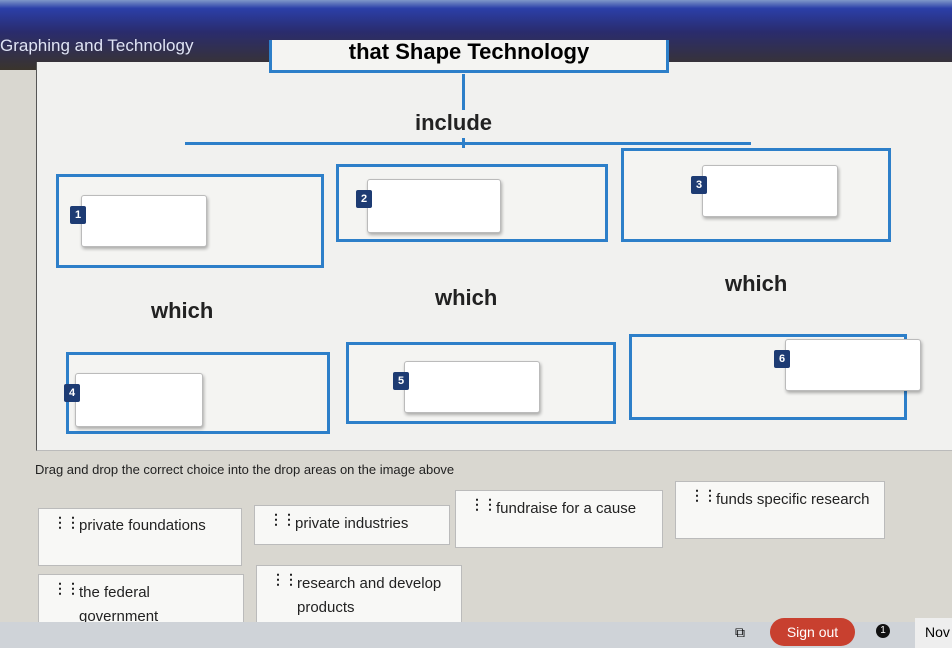 This screenshot has height=648, width=952. Describe the element at coordinates (352, 525) in the screenshot. I see `choice-private-industries: ⋮⋮ private industries` at that location.